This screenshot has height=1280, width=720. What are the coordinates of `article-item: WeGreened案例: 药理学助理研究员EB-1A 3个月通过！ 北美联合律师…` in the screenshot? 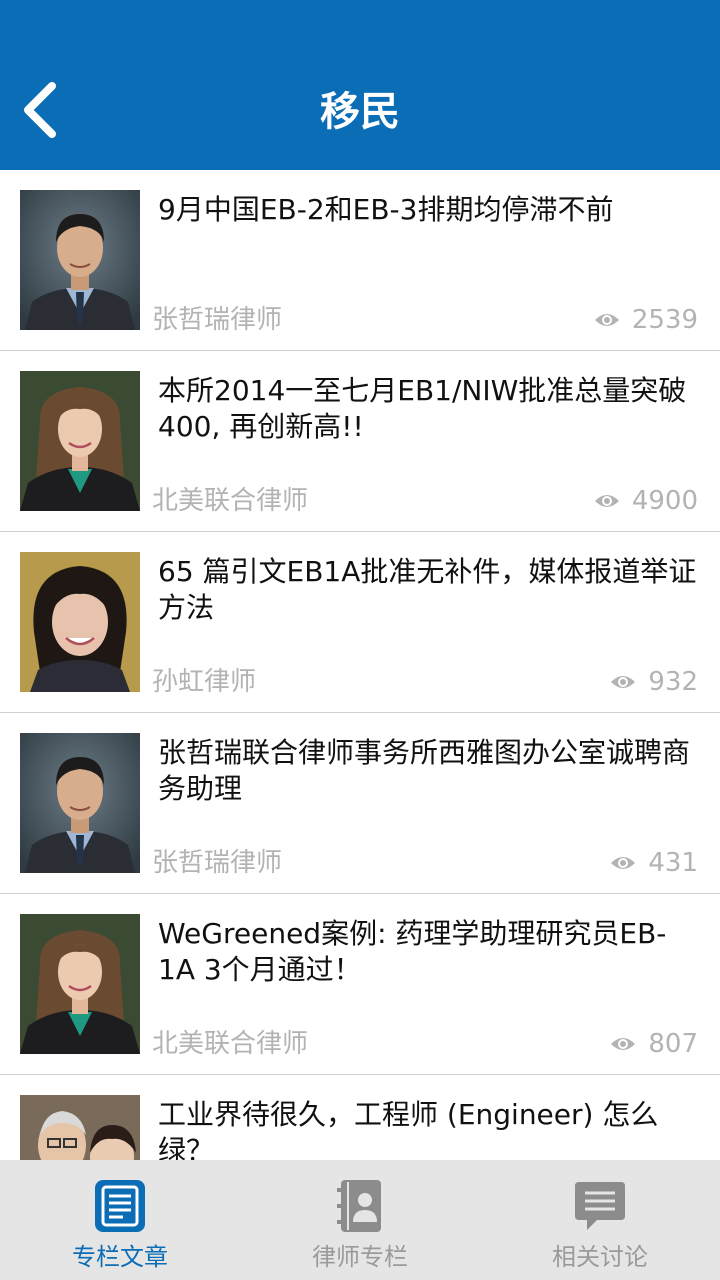 It's located at (360, 984).